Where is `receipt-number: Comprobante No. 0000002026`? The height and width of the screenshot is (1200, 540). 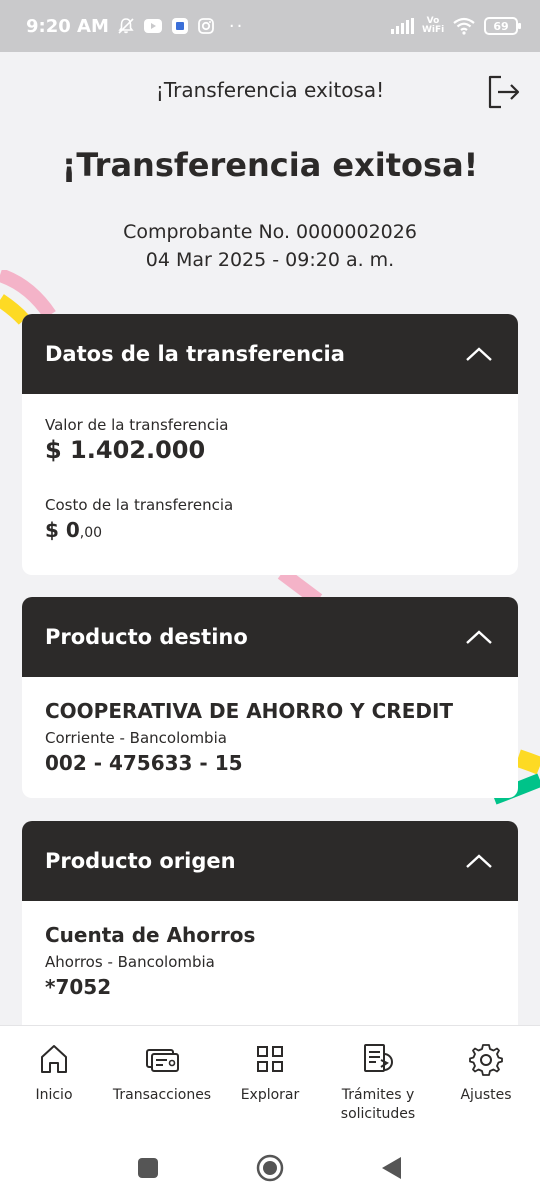
receipt-number: Comprobante No. 0000002026 is located at coordinates (270, 232).